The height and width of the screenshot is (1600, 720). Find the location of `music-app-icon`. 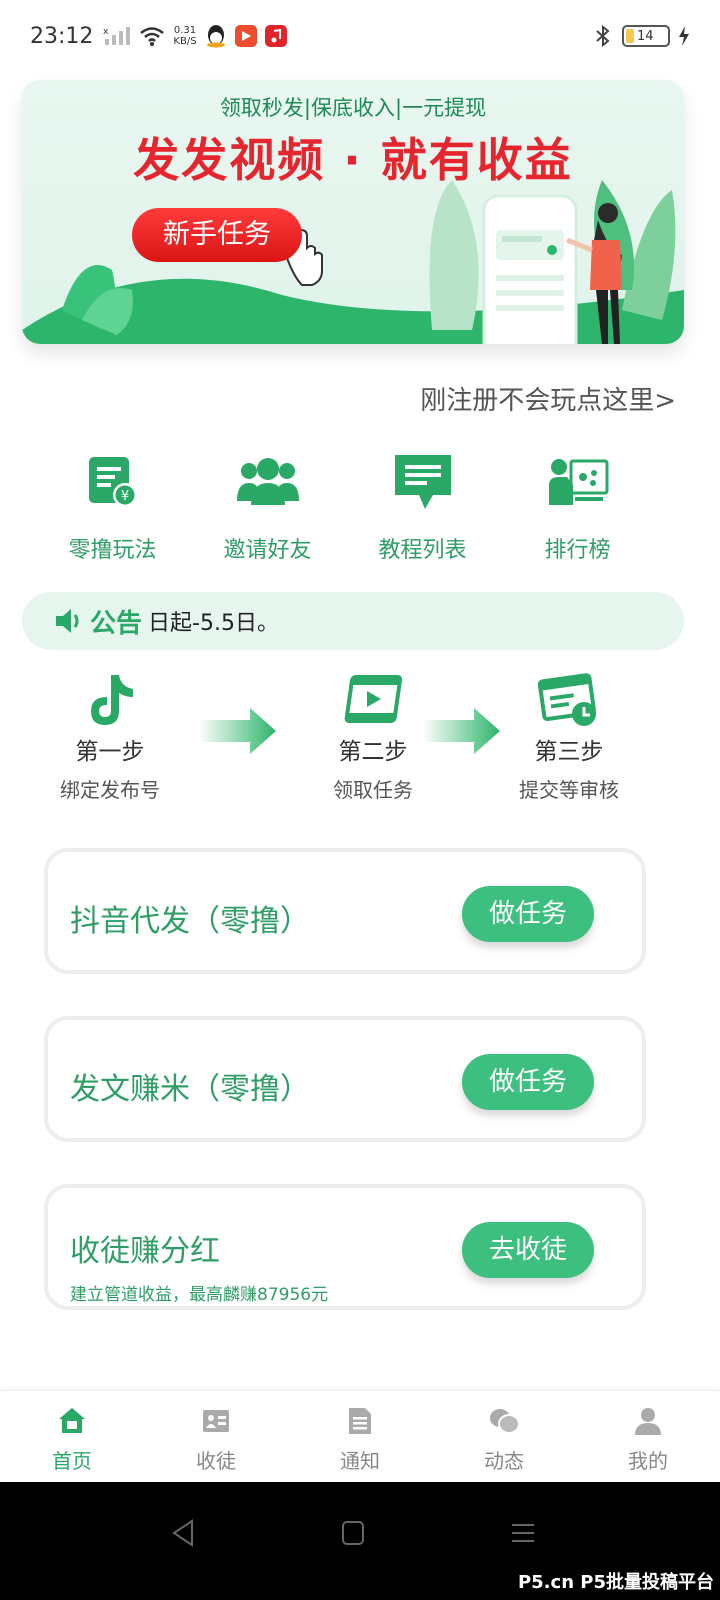

music-app-icon is located at coordinates (275, 36).